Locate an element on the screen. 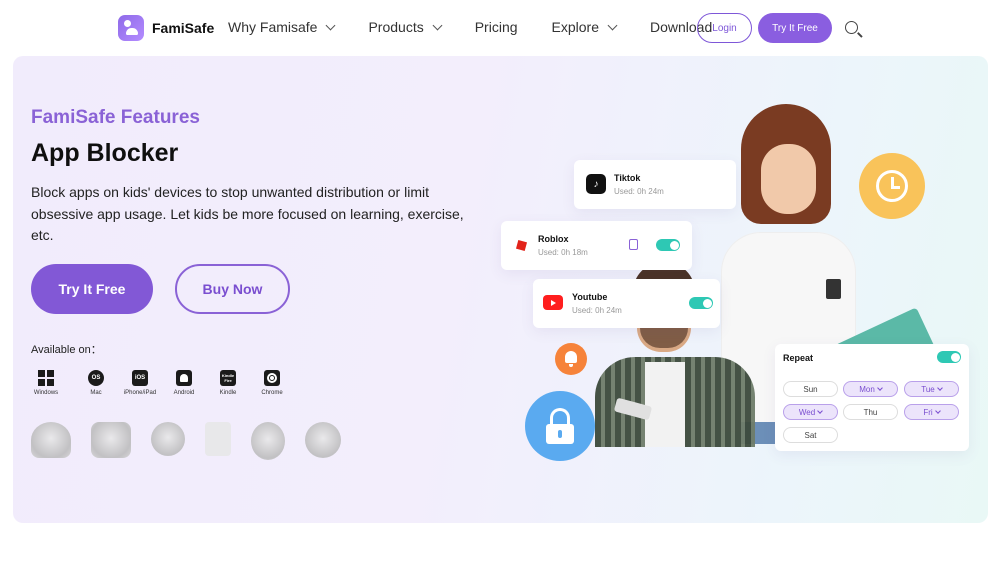 This screenshot has height=567, width=1000. kindle-icon: Kindle Fire is located at coordinates (228, 378).